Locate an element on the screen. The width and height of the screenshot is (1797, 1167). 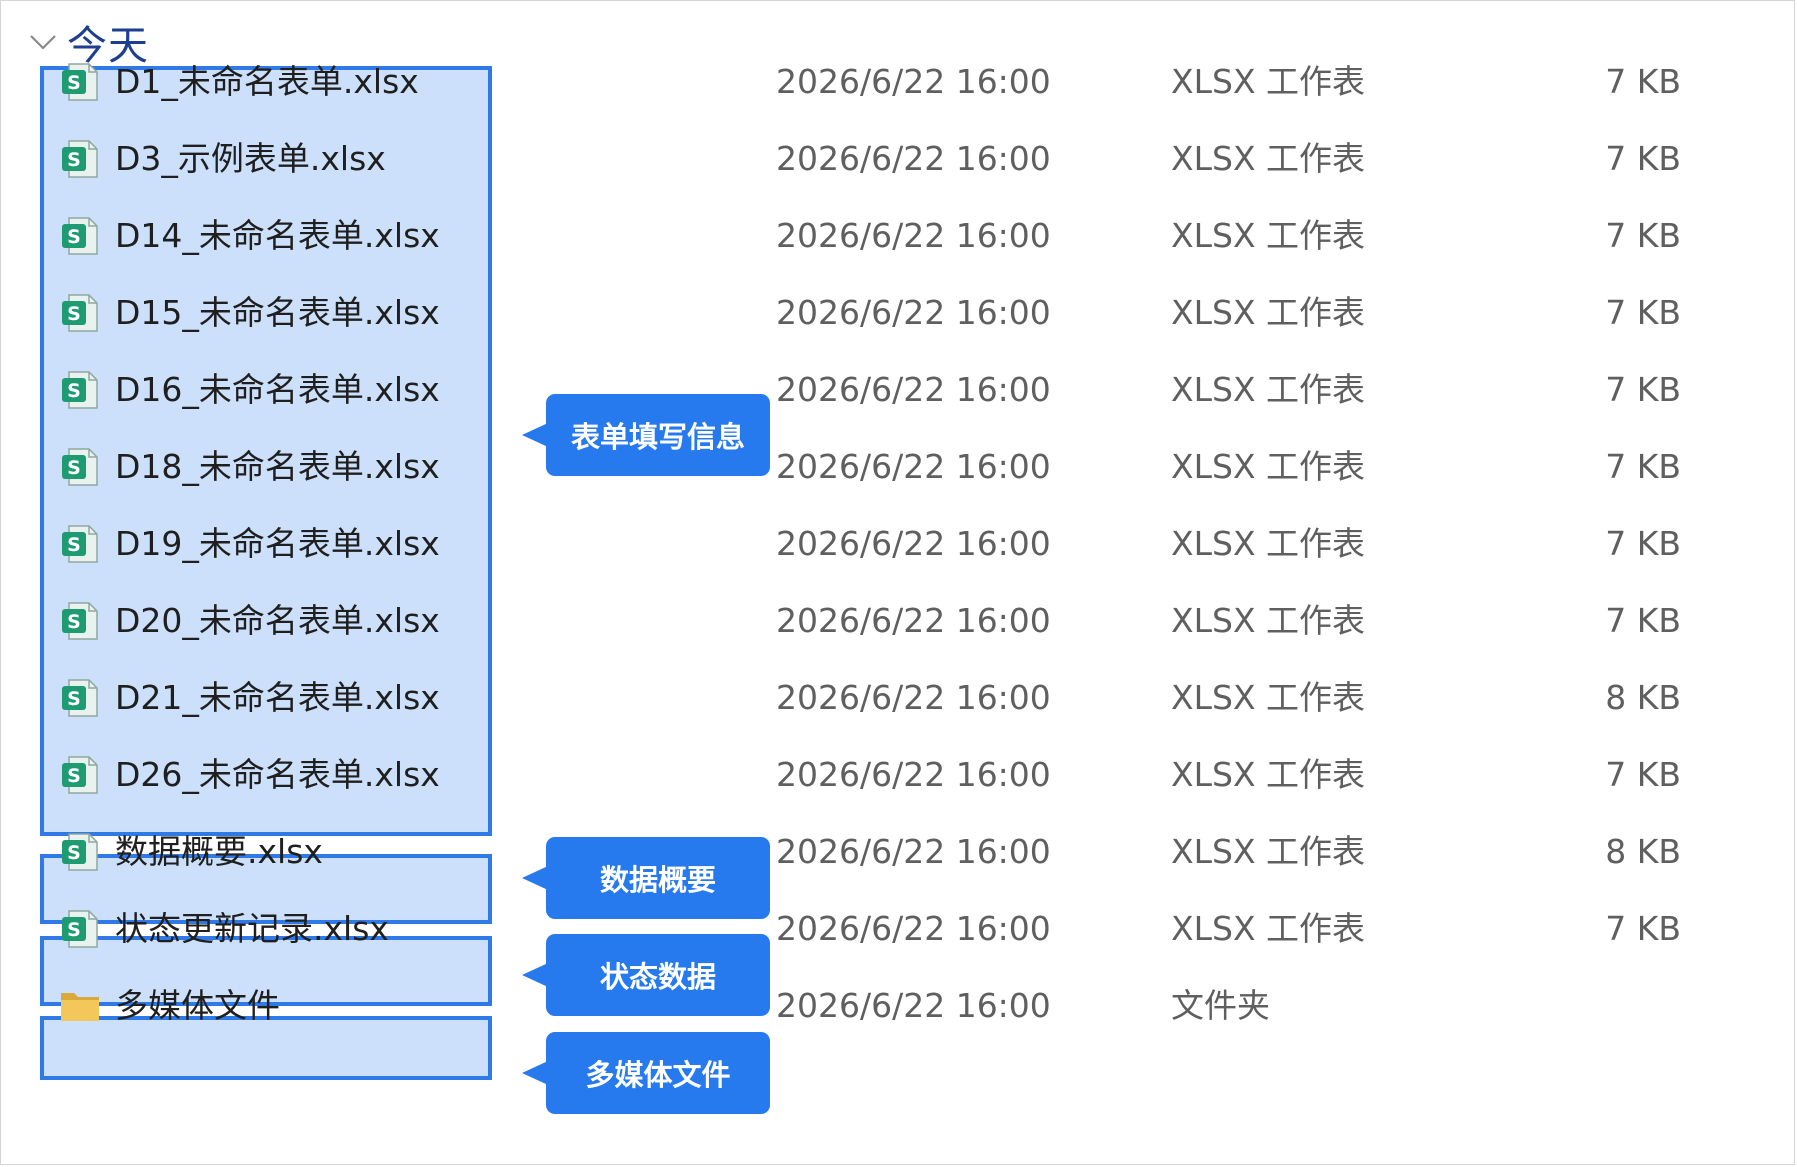
file-name: D16_未命名表单.xlsx is located at coordinates (277, 389).